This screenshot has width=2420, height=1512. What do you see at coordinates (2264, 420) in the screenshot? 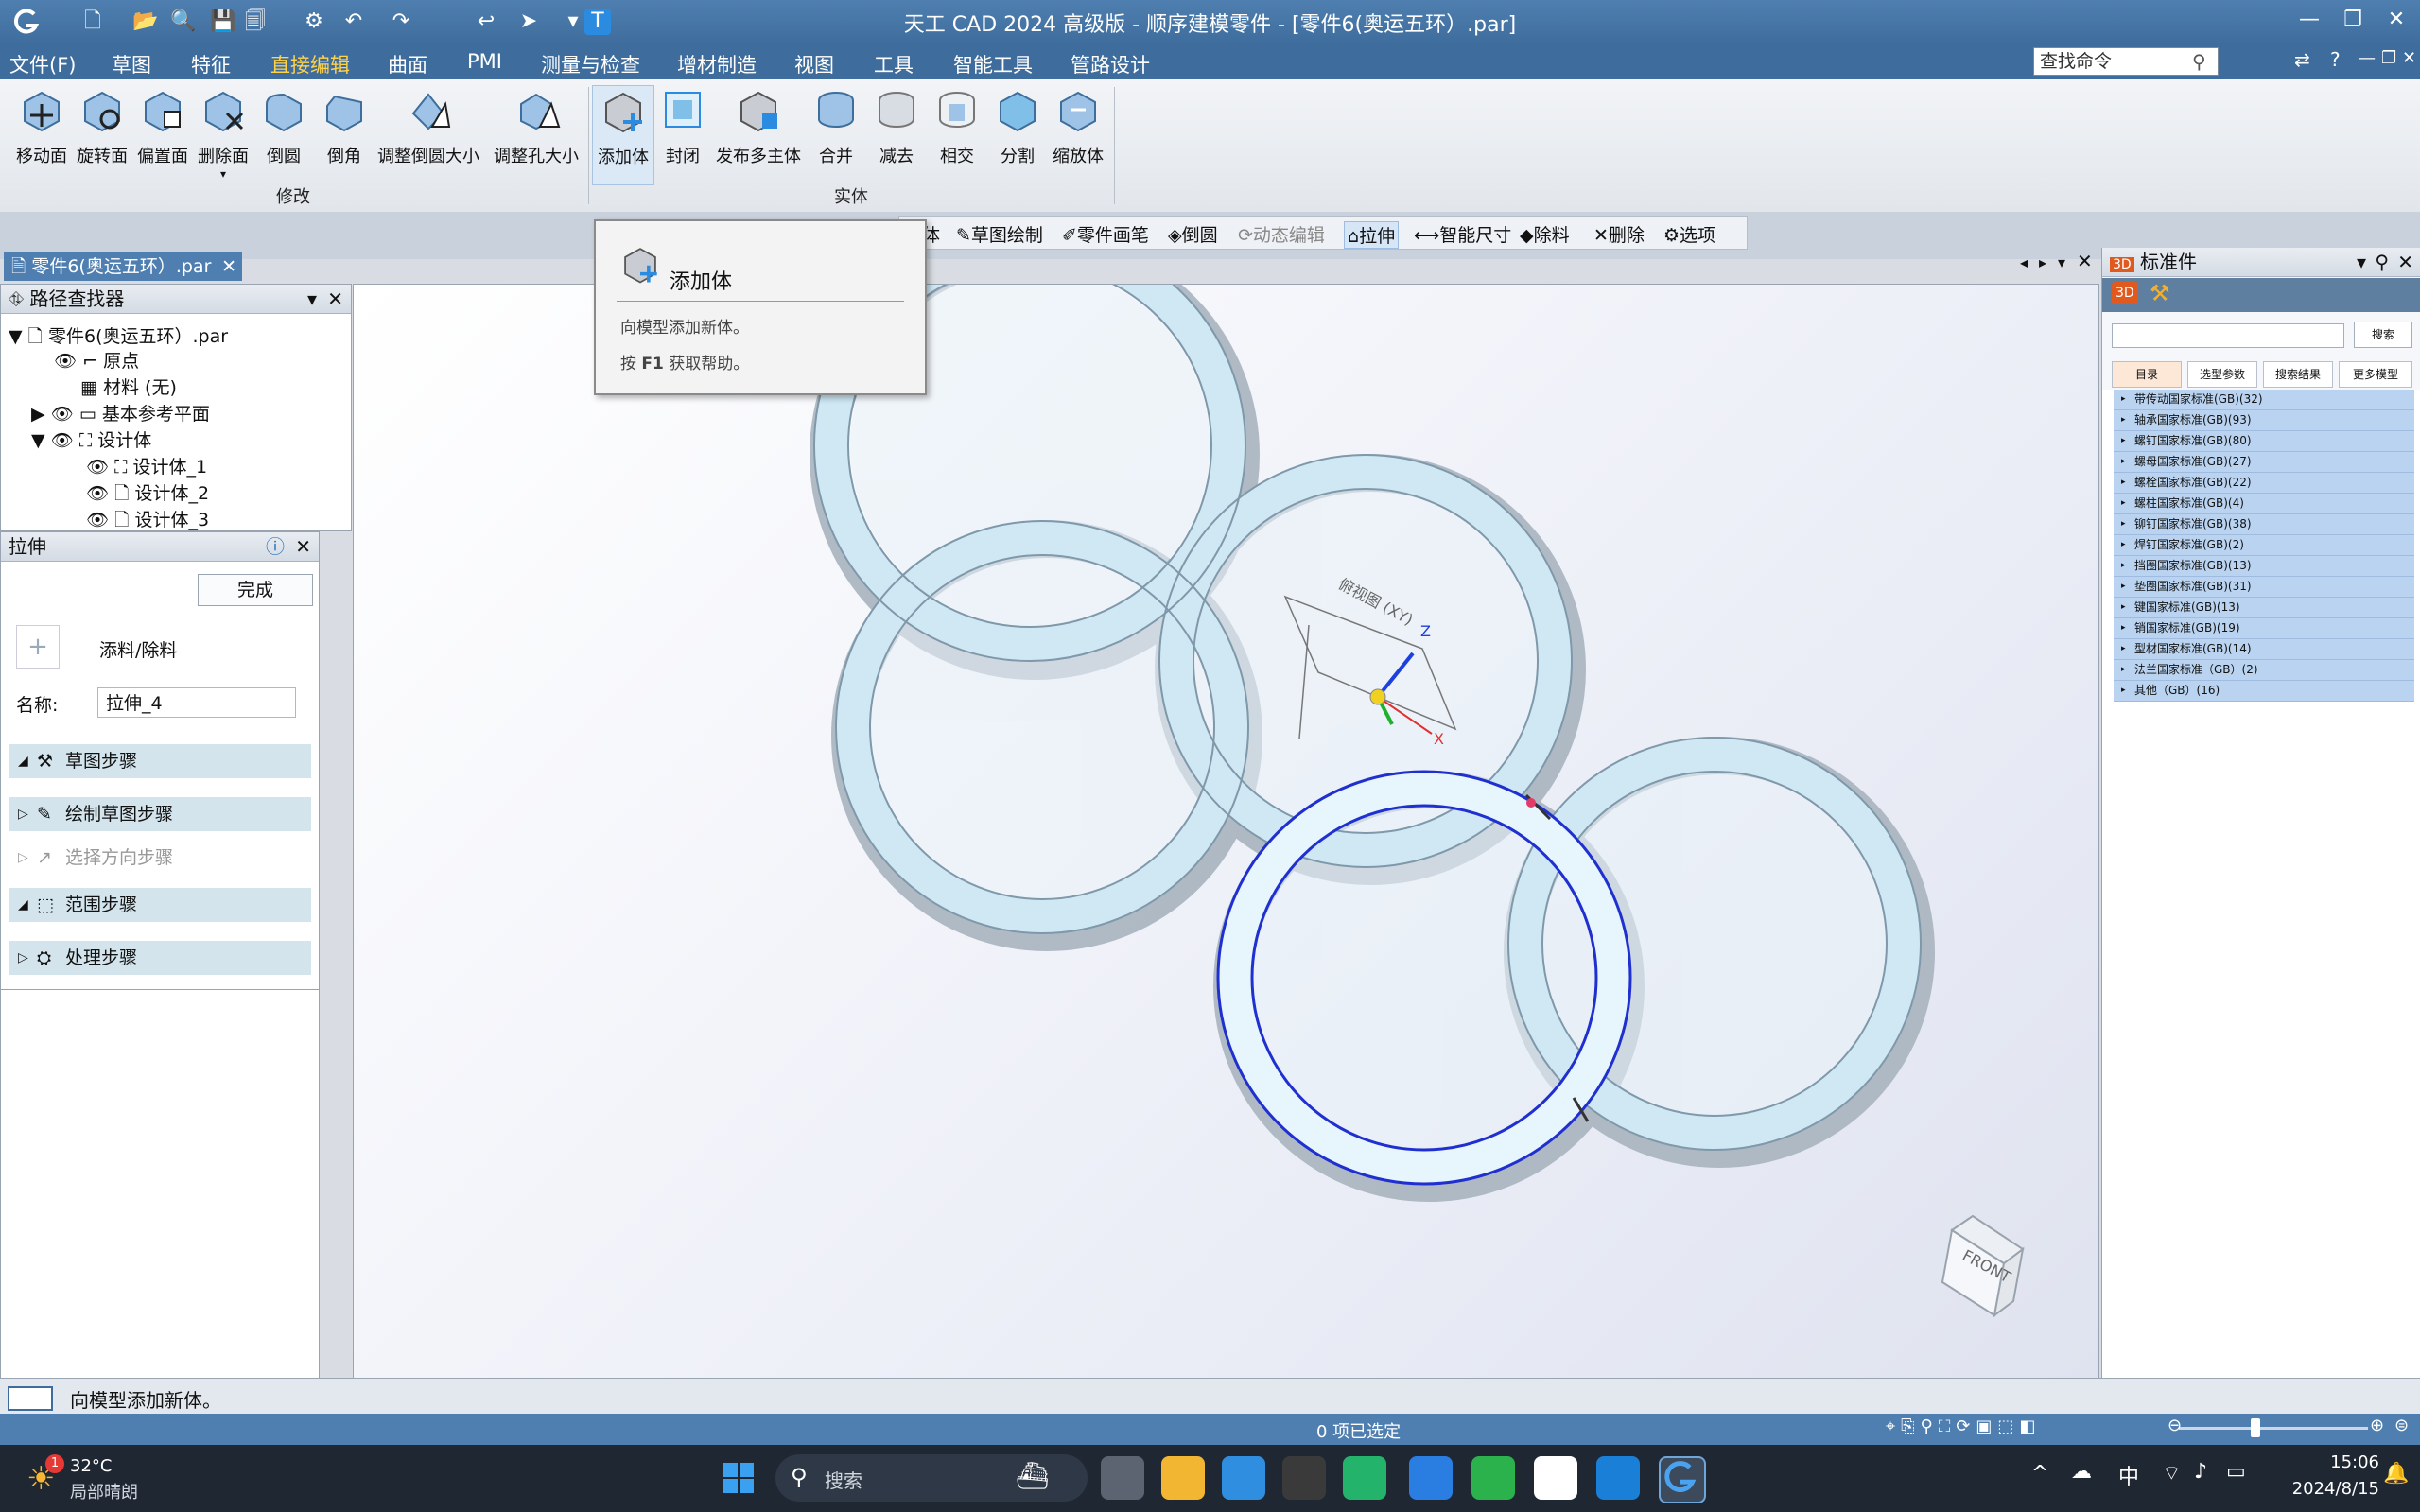
I see `list-item: ▸ 轴承国家标准(GB)(93)` at bounding box center [2264, 420].